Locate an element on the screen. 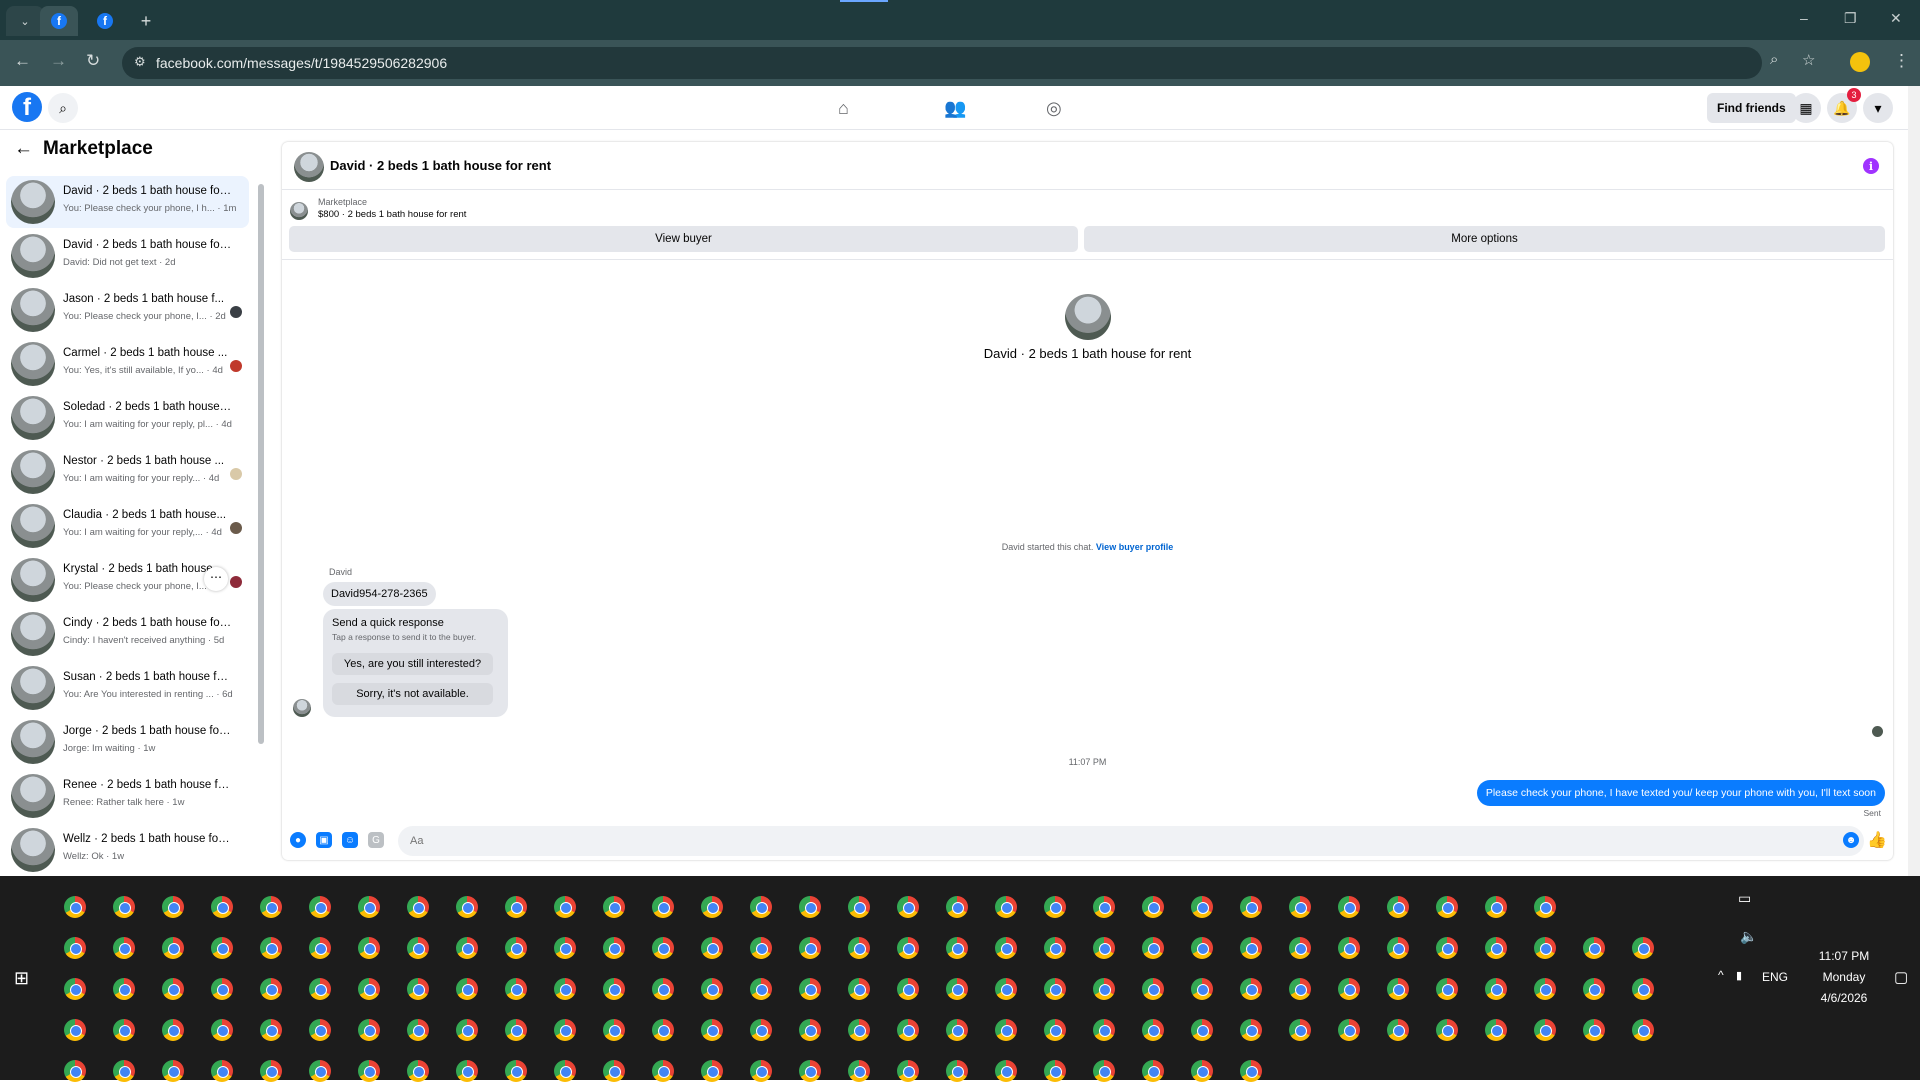  back-icon: ← is located at coordinates (22, 61).